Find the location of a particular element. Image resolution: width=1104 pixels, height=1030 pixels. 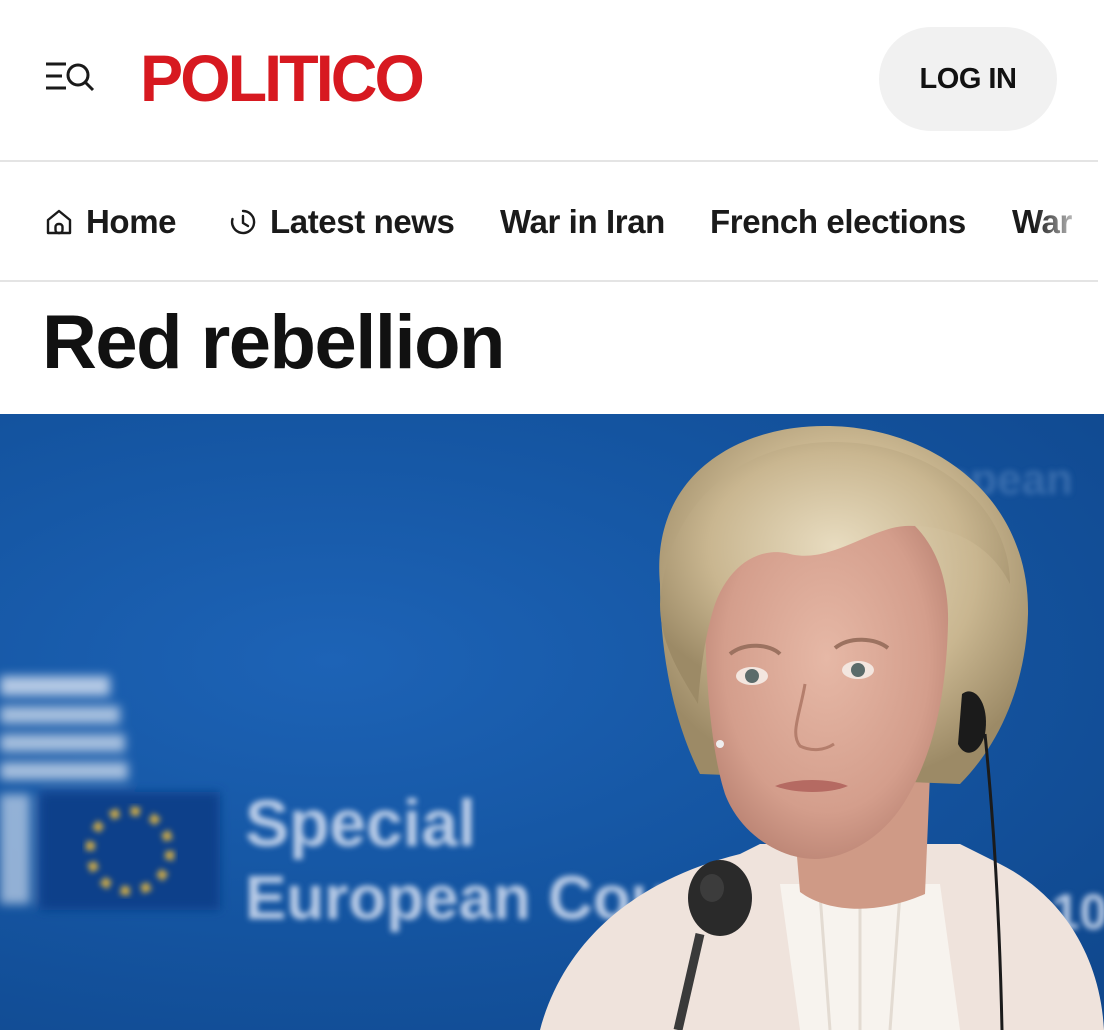

menu-search-icon is located at coordinates (72, 78).